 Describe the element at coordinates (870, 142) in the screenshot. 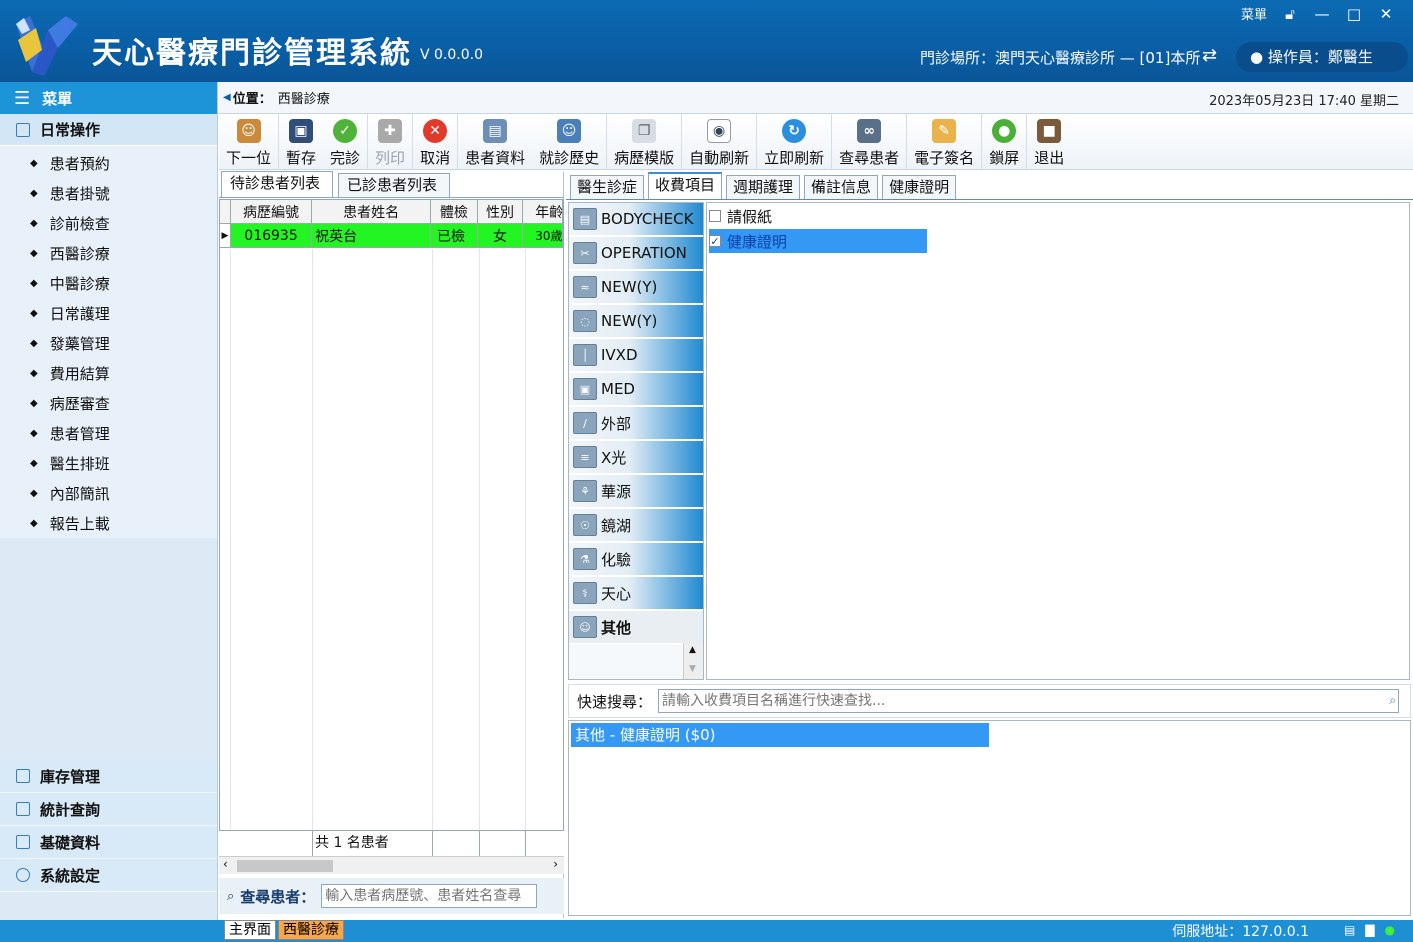

I see `find-patient-button: ∞ 查尋患者` at that location.